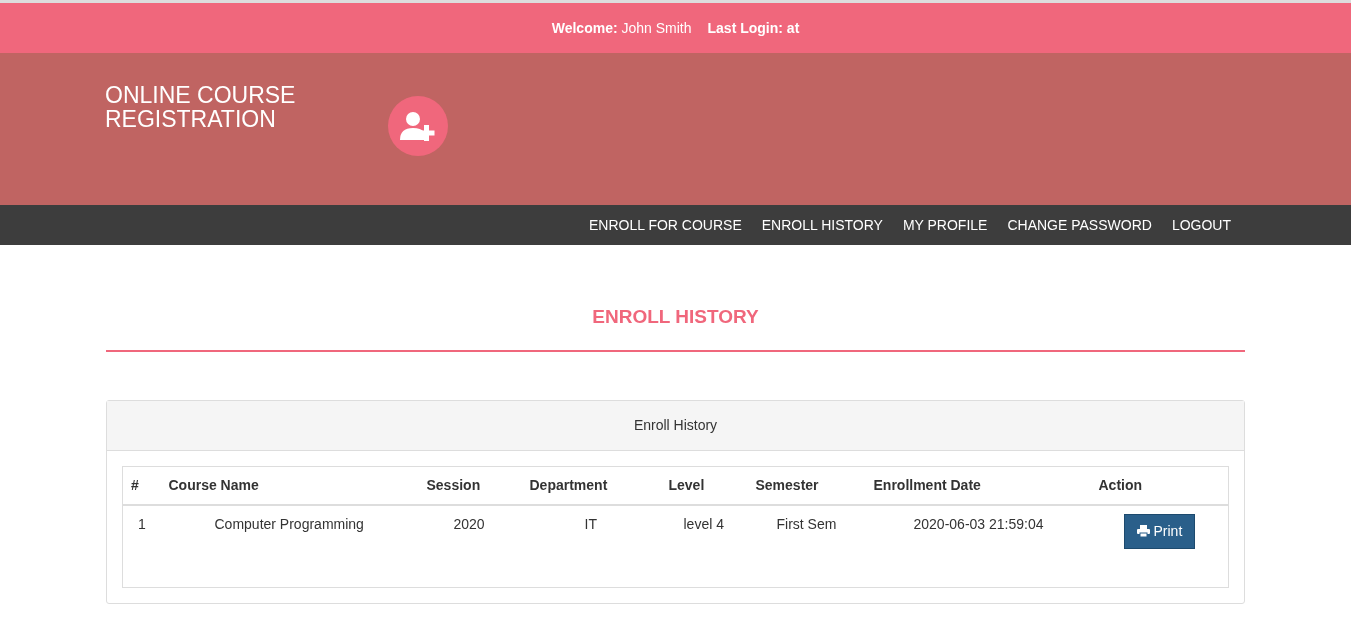 This screenshot has height=639, width=1351. I want to click on column-header: Course Name, so click(289, 485).